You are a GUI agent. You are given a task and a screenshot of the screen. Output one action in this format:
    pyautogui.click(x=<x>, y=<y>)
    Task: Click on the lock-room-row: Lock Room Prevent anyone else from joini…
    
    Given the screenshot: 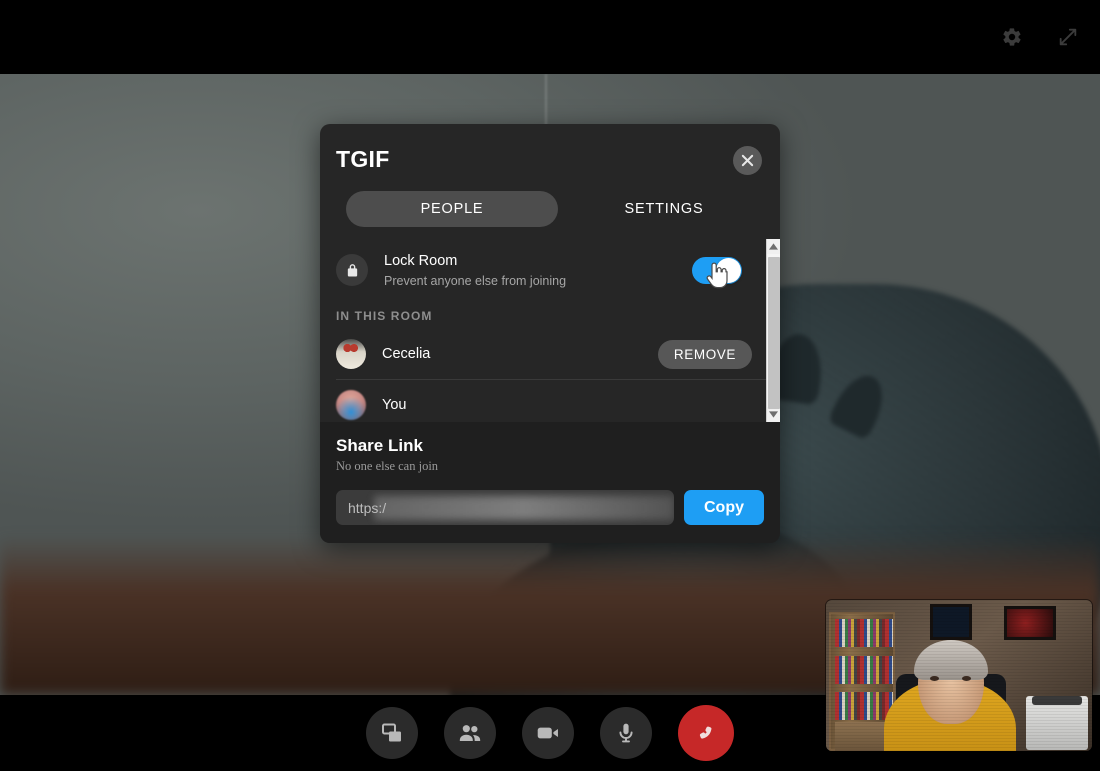 What is the action you would take?
    pyautogui.click(x=551, y=270)
    